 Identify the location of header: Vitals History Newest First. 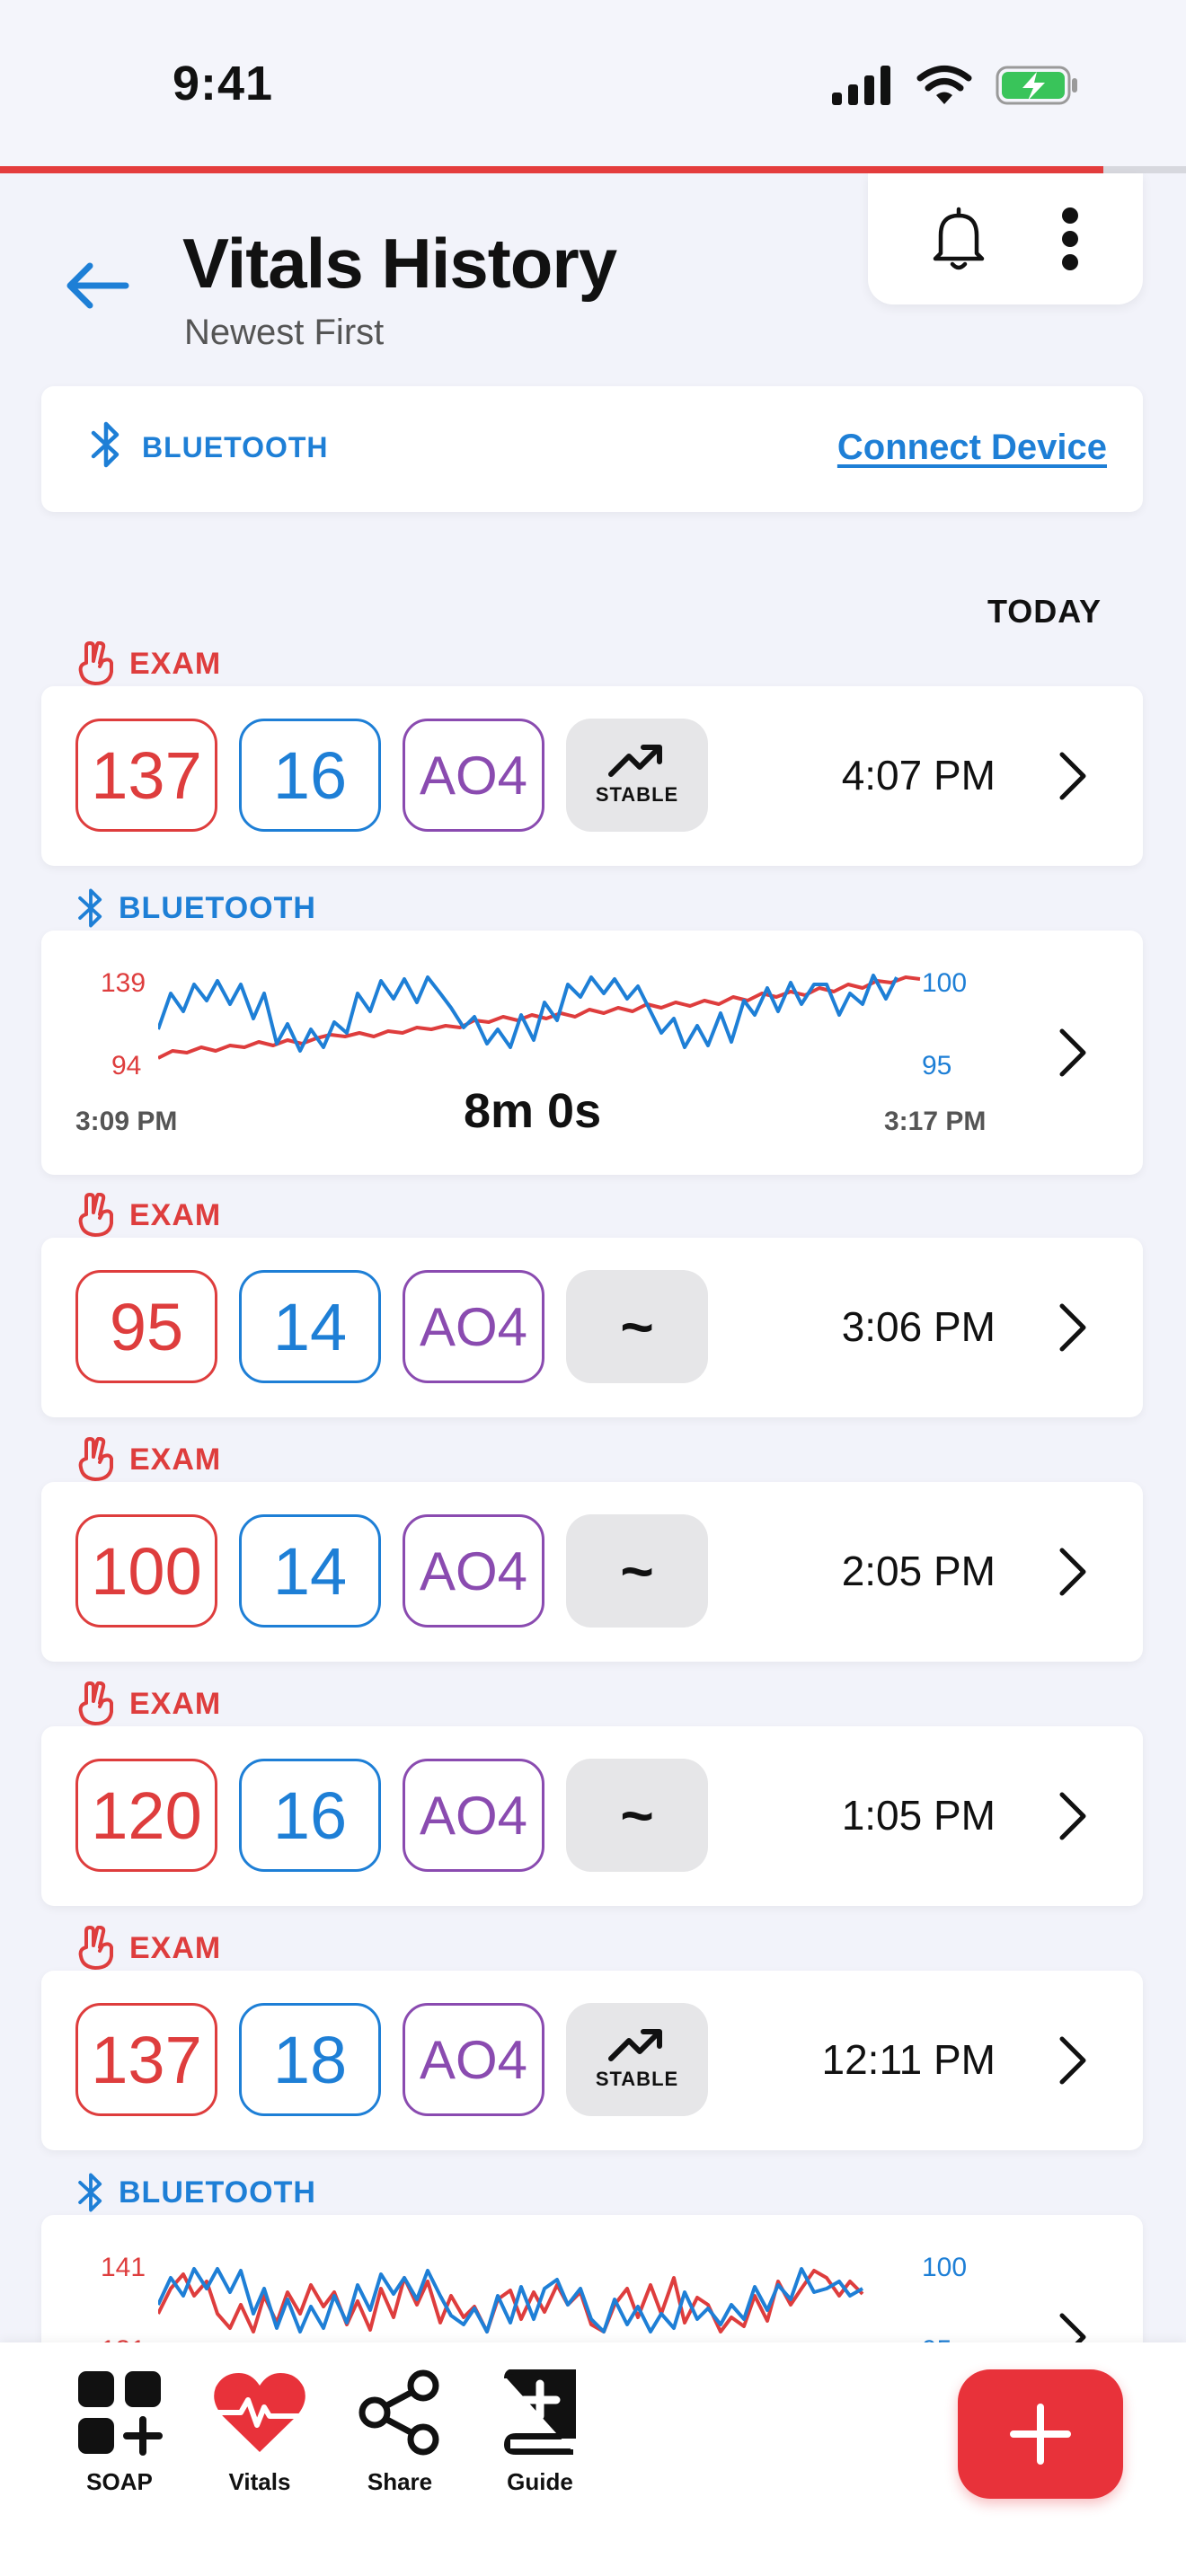
(593, 276).